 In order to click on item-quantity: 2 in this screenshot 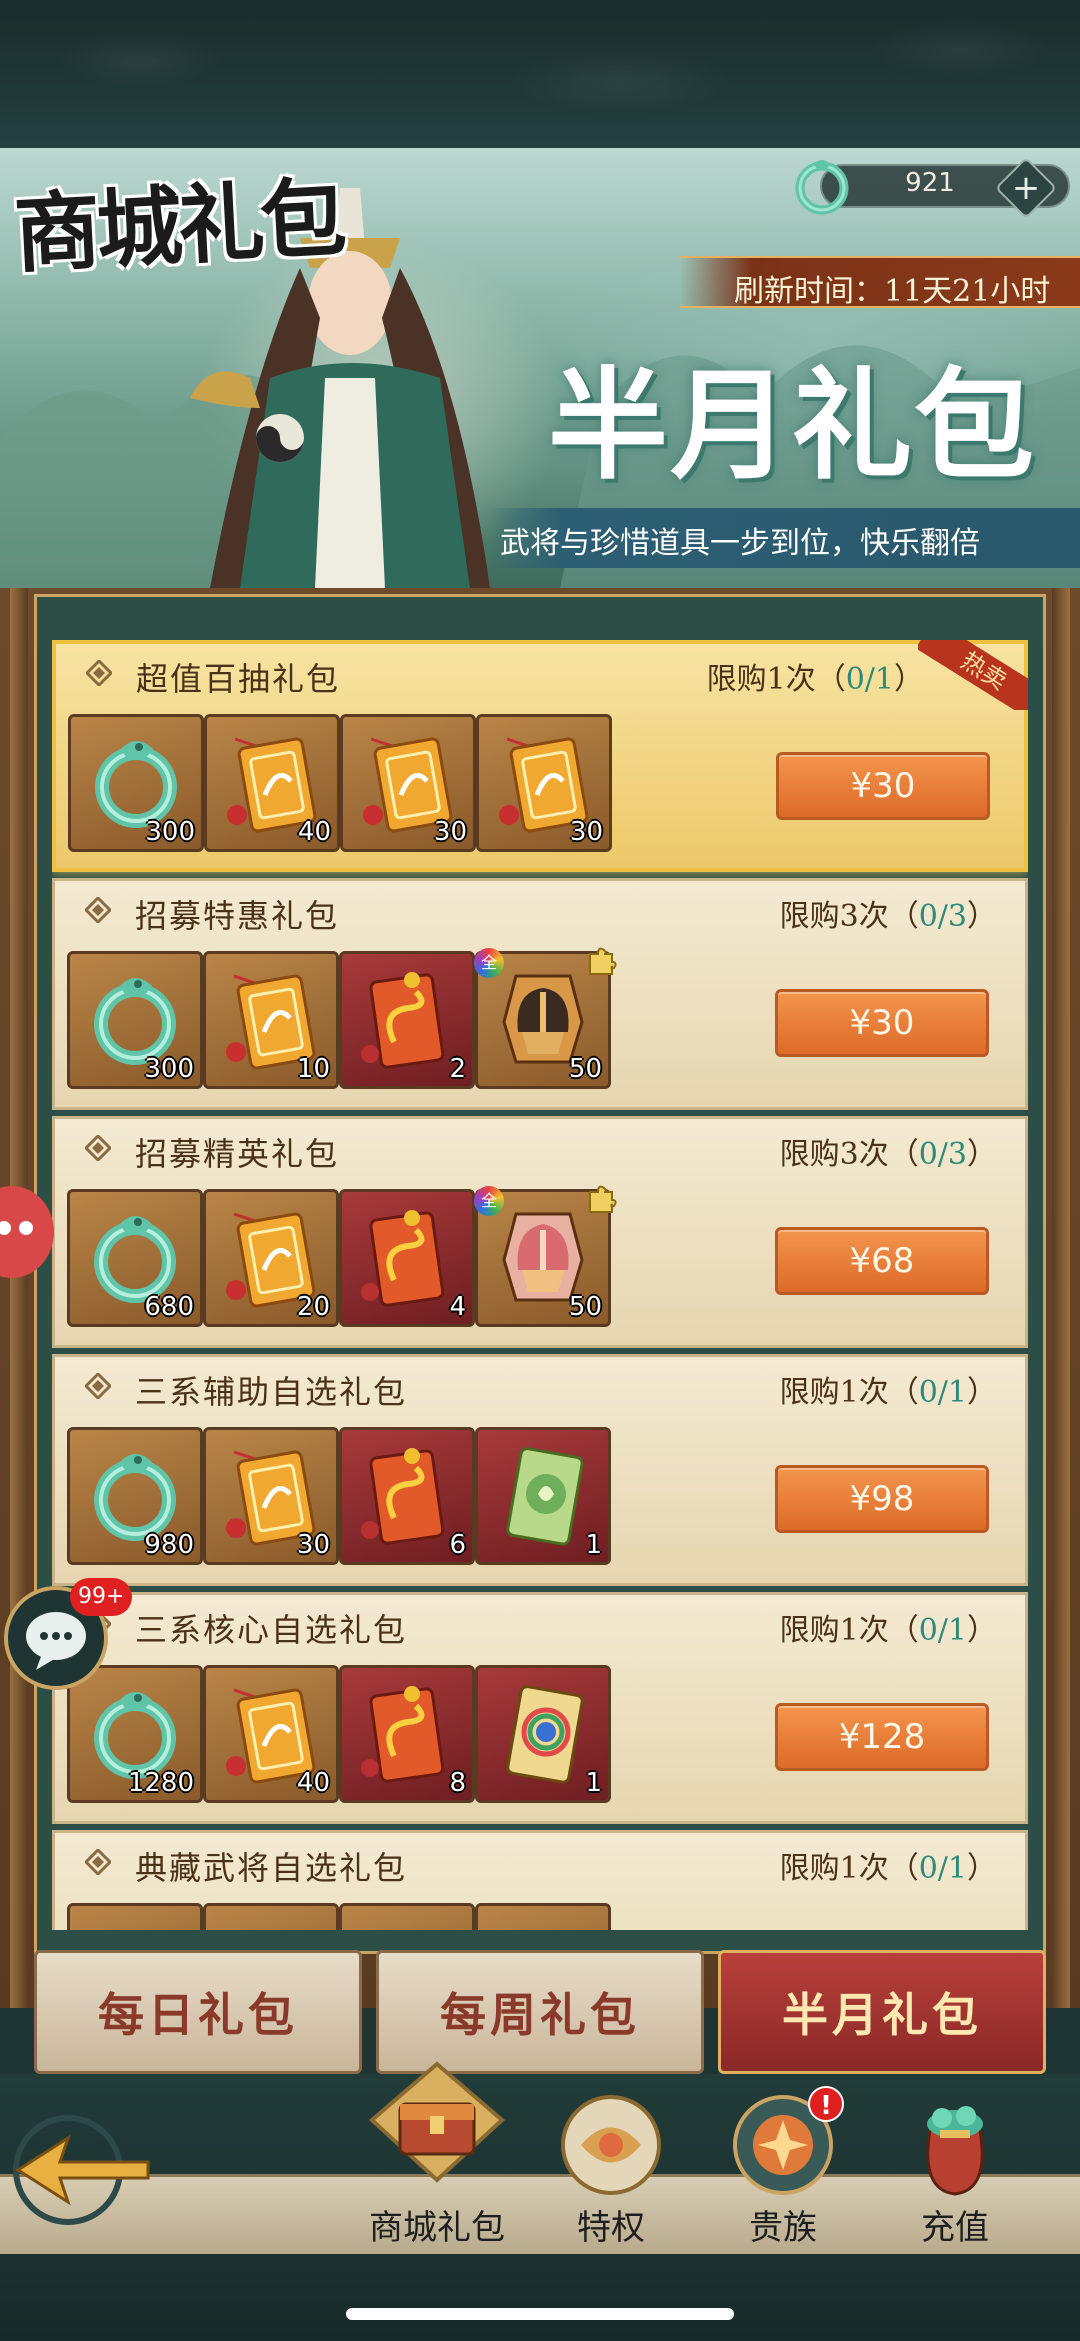, I will do `click(457, 1069)`.